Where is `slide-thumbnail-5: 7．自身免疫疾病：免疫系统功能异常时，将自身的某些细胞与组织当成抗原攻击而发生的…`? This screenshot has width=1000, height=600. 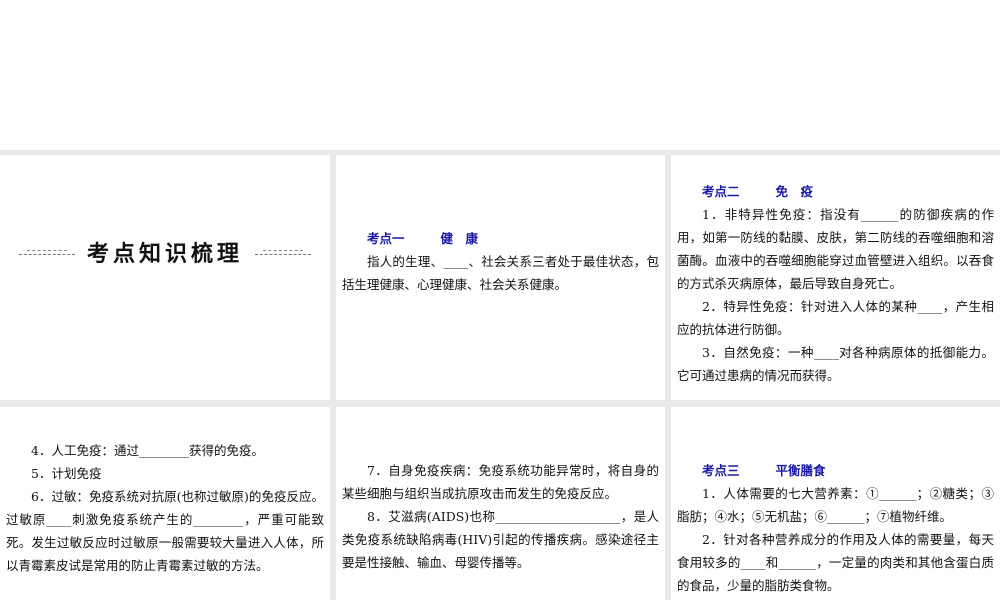 slide-thumbnail-5: 7．自身免疫疾病：免疫系统功能异常时，将自身的某些细胞与组织当成抗原攻击而发生的… is located at coordinates (500, 503).